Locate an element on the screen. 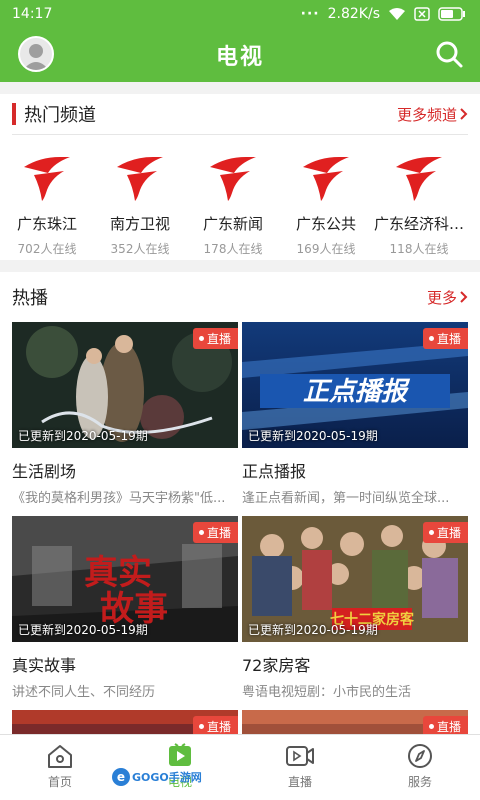 The height and width of the screenshot is (800, 480). bottom-navigation: 首页 电视 直播 服务 is located at coordinates (240, 767).